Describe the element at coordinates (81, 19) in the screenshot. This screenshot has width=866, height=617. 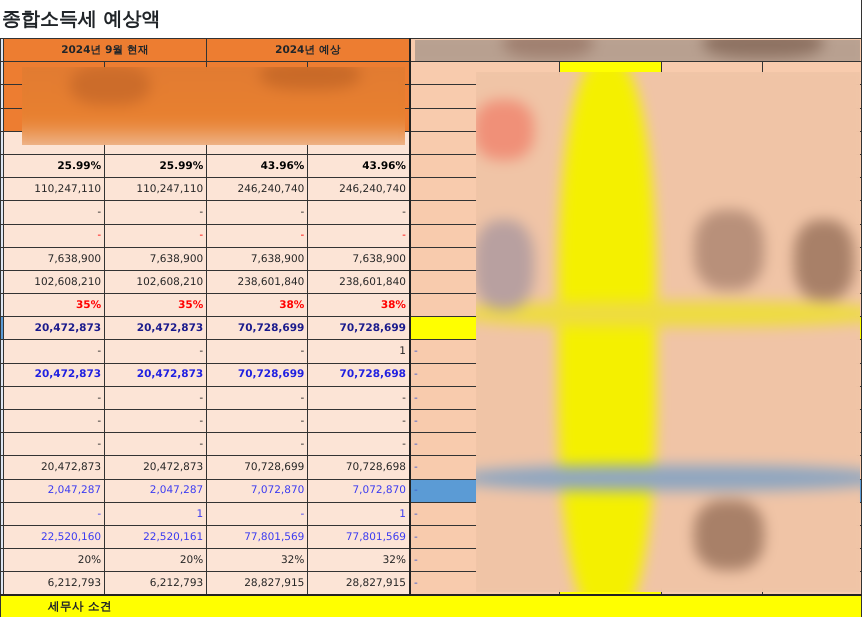
I see `sheet-title: 종합소득세 예상액` at that location.